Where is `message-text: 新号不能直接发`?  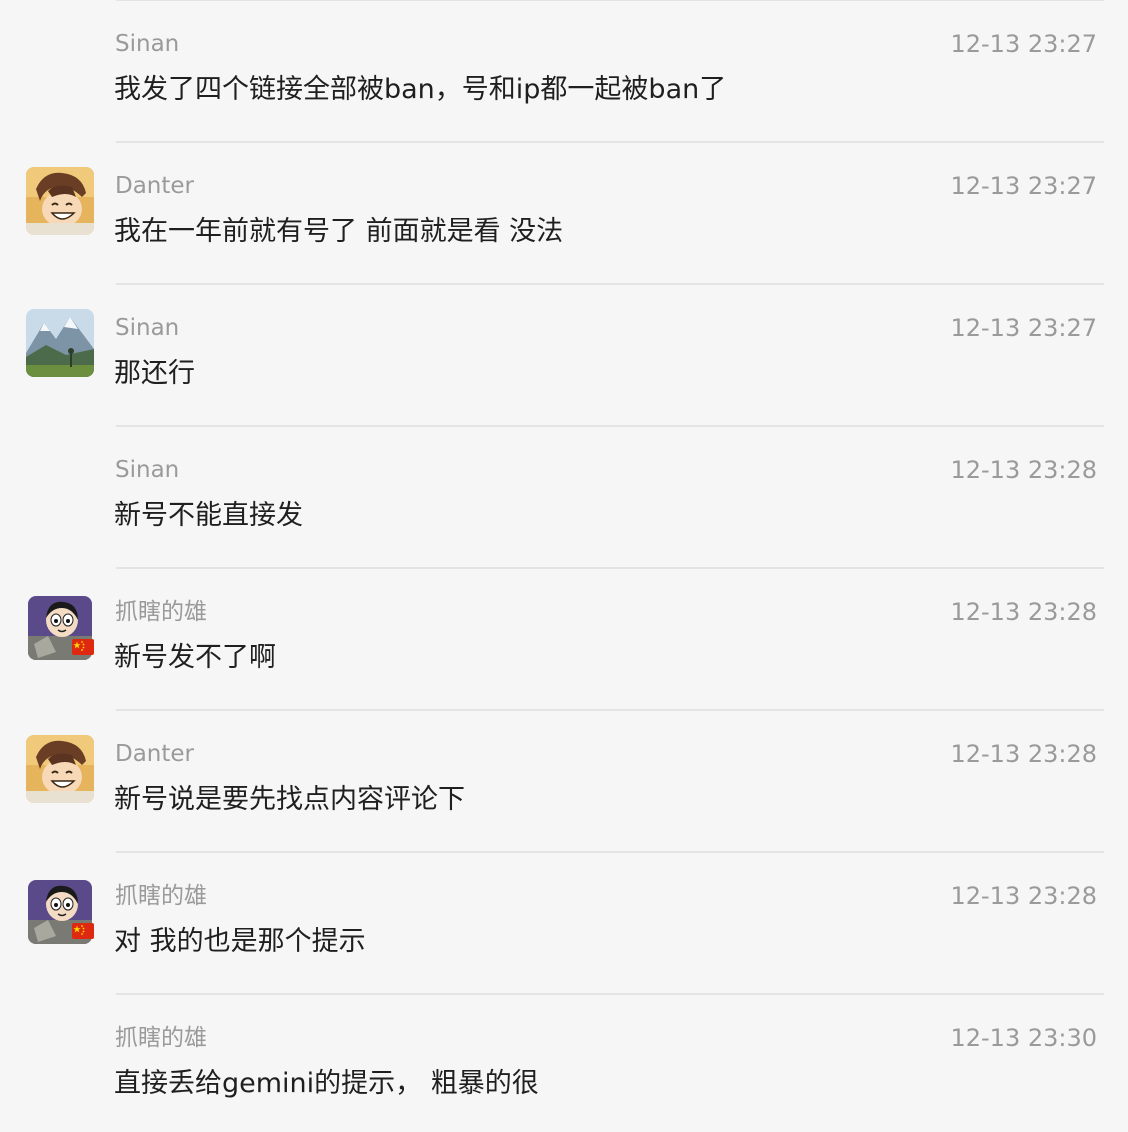
message-text: 新号不能直接发 is located at coordinates (208, 515).